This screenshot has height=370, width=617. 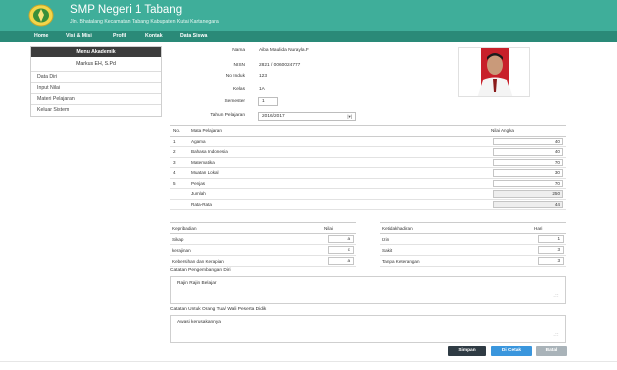 I want to click on dropdown-arrow-icon: |▾|, so click(x=349, y=116).